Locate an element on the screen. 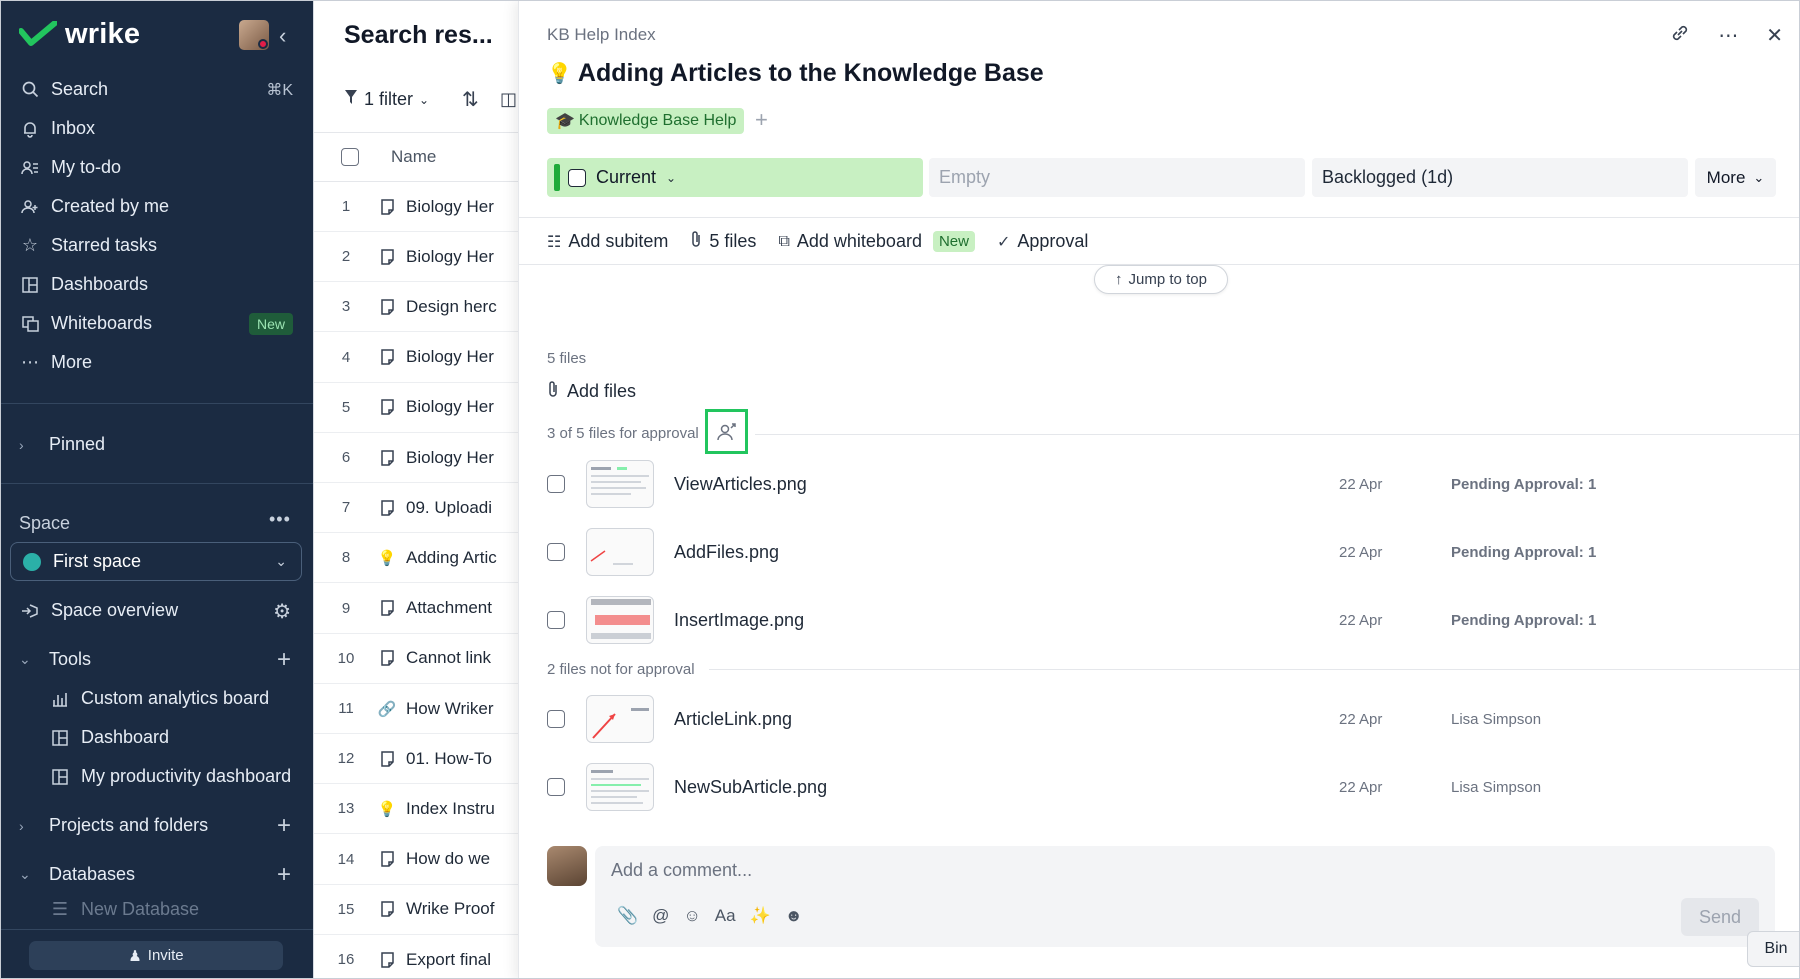  file-name: AddFiles.png is located at coordinates (726, 552).